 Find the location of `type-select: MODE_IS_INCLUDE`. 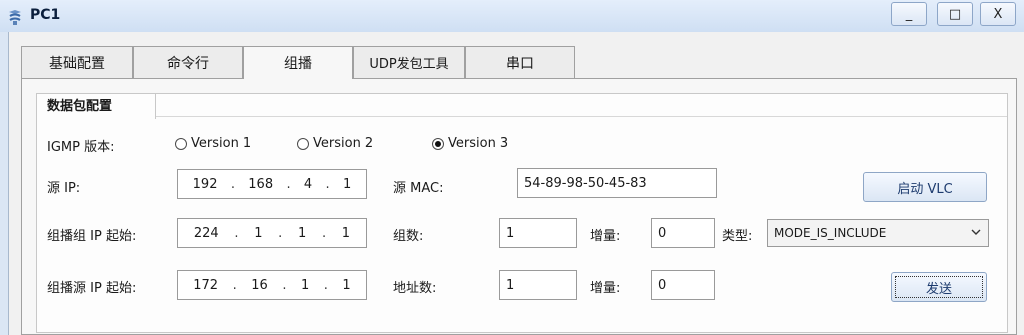

type-select: MODE_IS_INCLUDE is located at coordinates (878, 233).